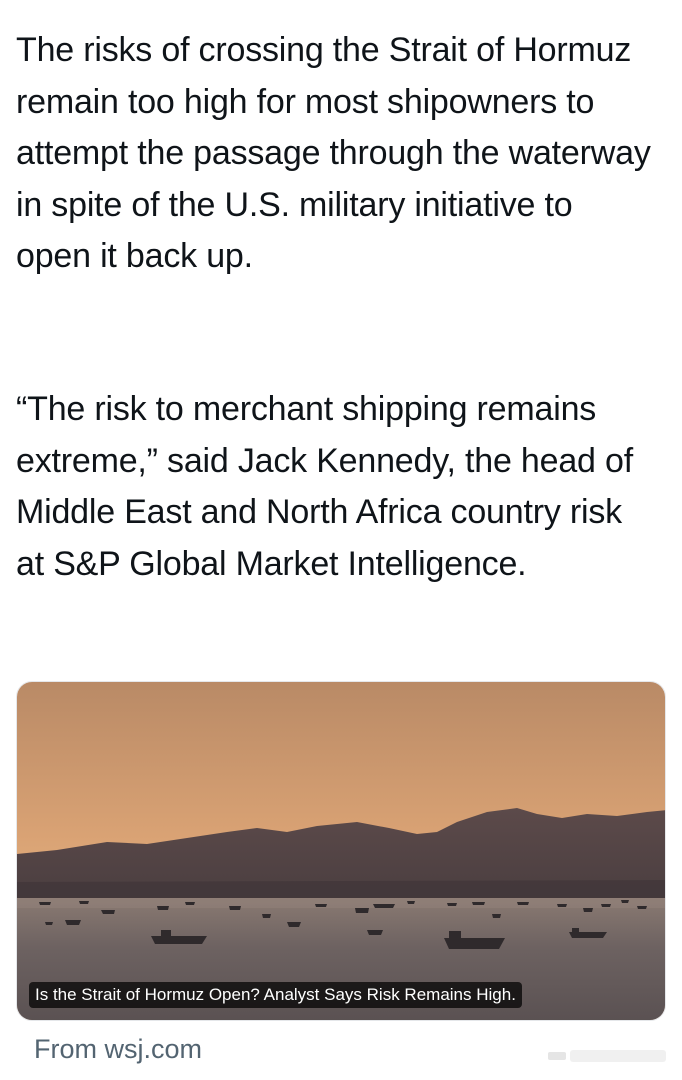  What do you see at coordinates (118, 1049) in the screenshot?
I see `card-source-link: From wsj.com` at bounding box center [118, 1049].